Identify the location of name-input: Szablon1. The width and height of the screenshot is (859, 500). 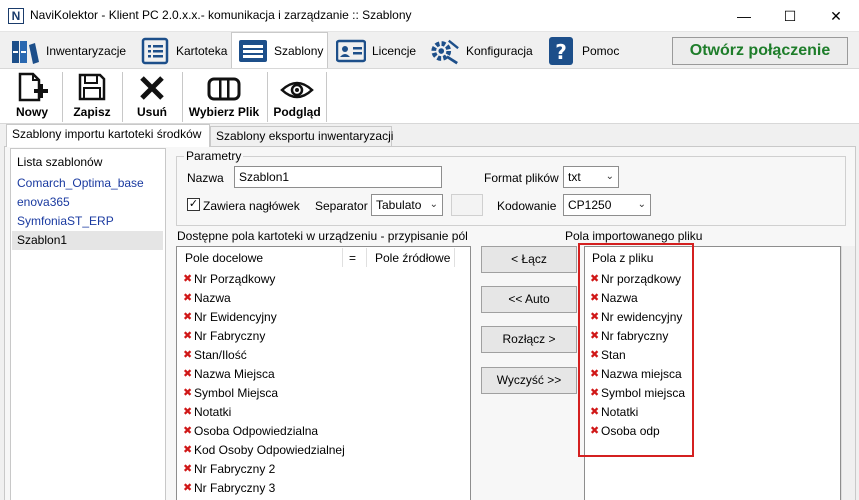
(338, 177).